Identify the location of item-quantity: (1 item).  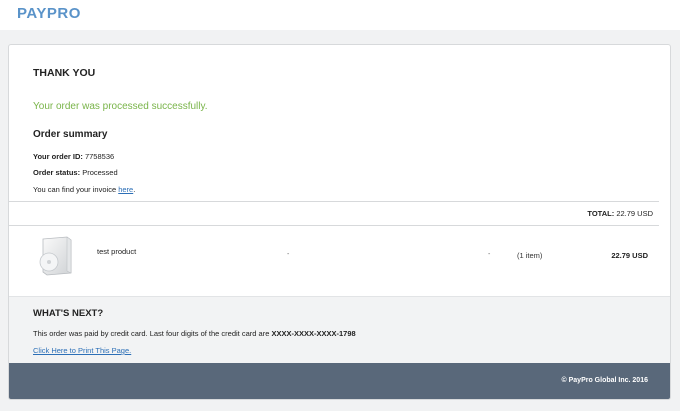
(530, 255).